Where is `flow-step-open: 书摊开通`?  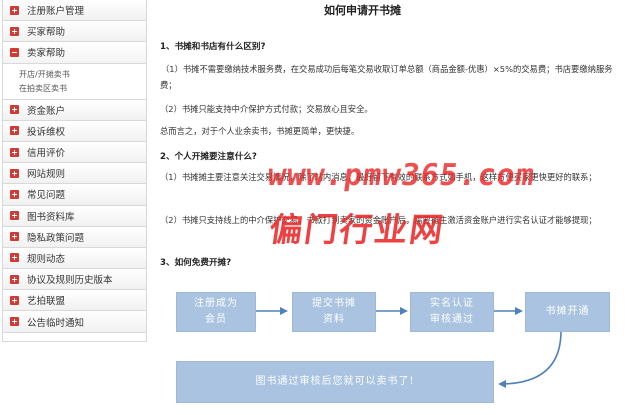 flow-step-open: 书摊开通 is located at coordinates (567, 312).